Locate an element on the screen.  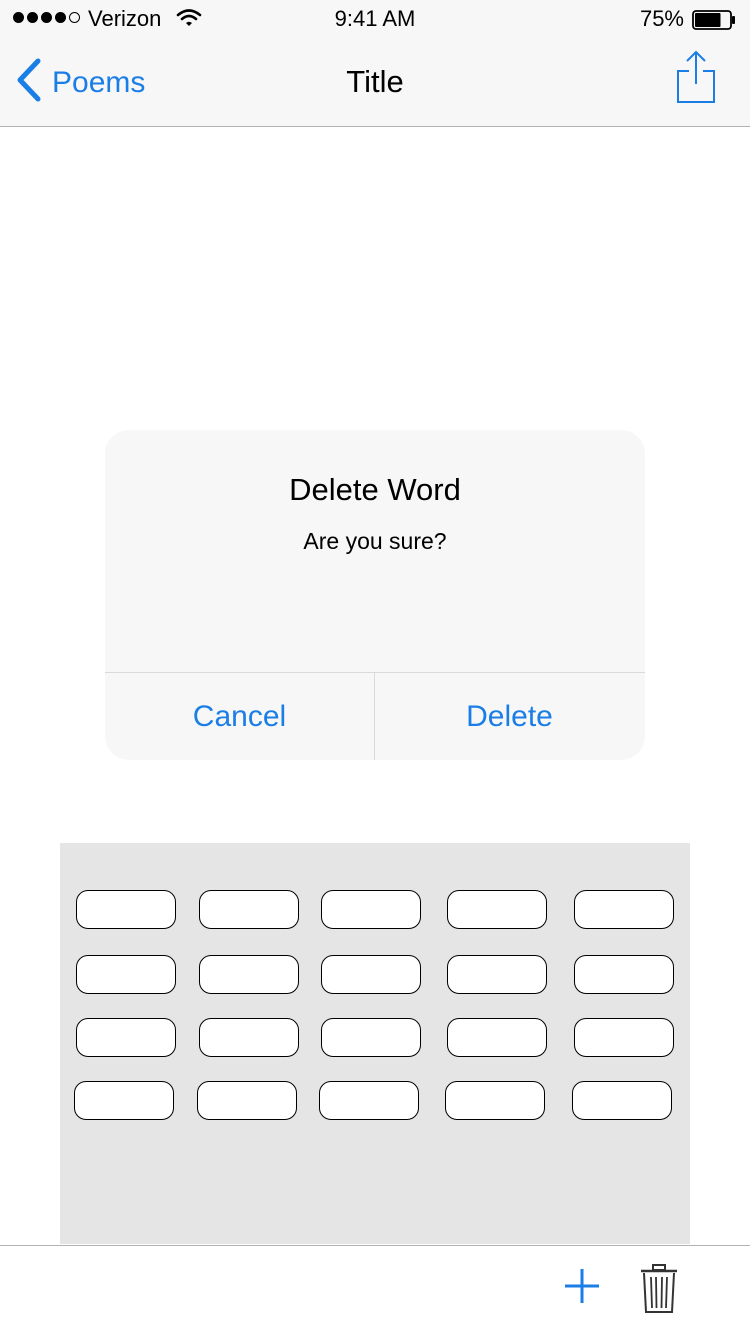
navigation-bar: Poems Title is located at coordinates (375, 83).